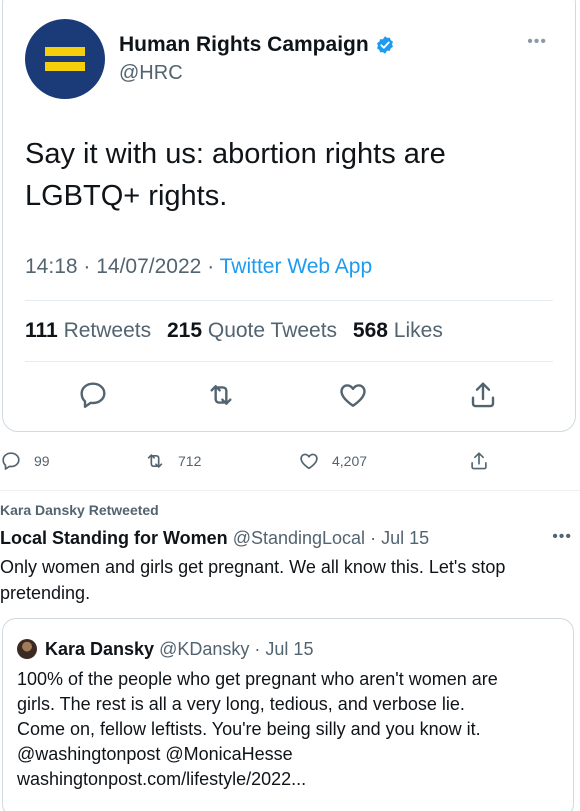  I want to click on author-name-row: Human Rights Campaign, so click(257, 45).